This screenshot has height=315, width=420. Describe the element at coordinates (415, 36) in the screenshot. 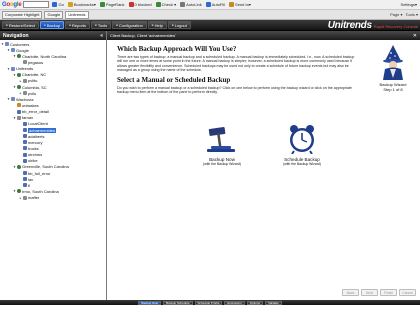

I see `close-icon: ✕` at that location.